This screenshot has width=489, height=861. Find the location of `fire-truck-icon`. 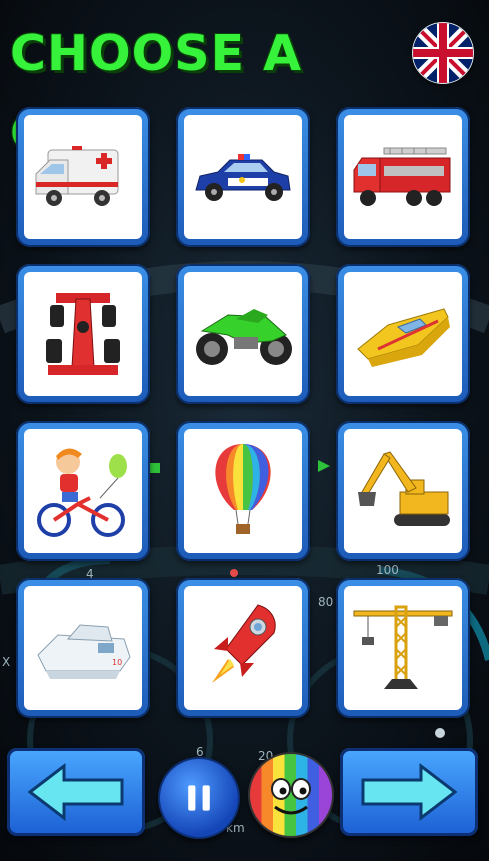

fire-truck-icon is located at coordinates (402, 176).